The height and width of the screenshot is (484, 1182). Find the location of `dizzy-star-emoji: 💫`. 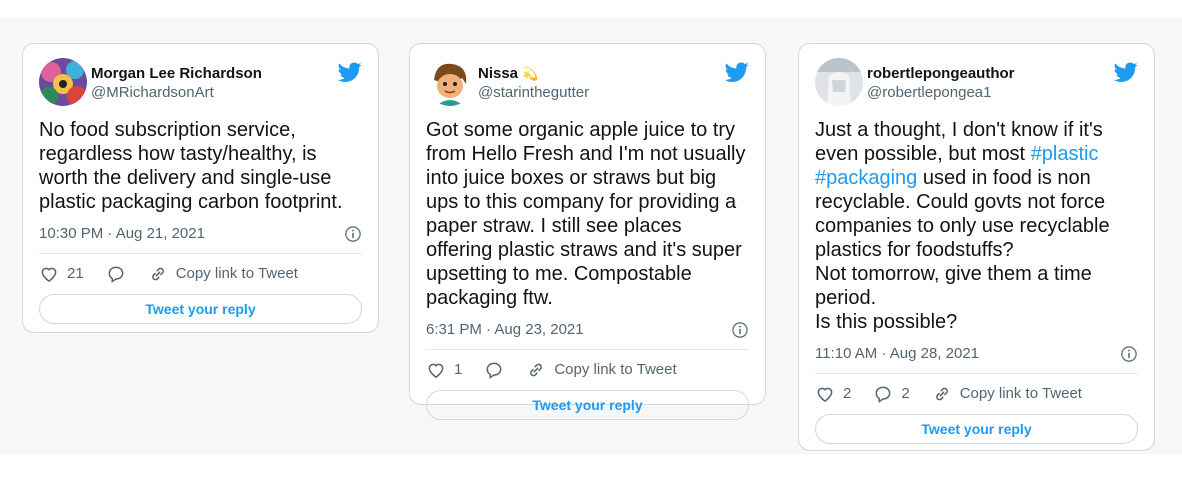

dizzy-star-emoji: 💫 is located at coordinates (530, 73).